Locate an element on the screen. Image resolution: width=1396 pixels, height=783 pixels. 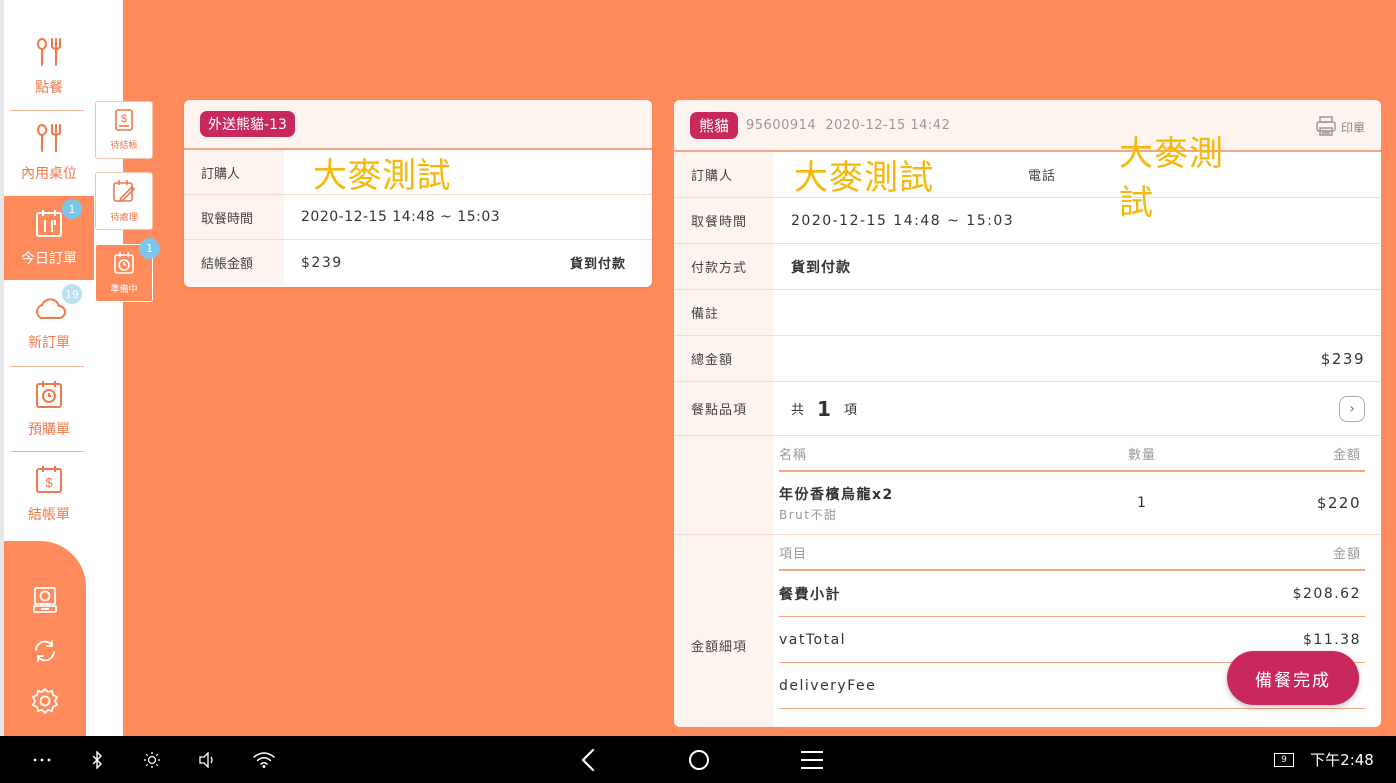
items-count-row: 餐點品項 共 1 項 › is located at coordinates (1027, 409).